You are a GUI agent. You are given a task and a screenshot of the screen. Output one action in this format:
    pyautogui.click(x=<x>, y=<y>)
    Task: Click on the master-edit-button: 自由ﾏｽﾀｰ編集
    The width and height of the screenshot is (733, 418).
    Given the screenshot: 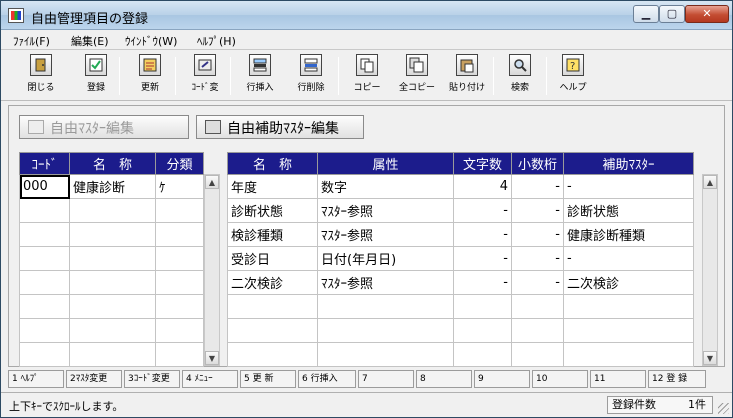 What is the action you would take?
    pyautogui.click(x=104, y=127)
    